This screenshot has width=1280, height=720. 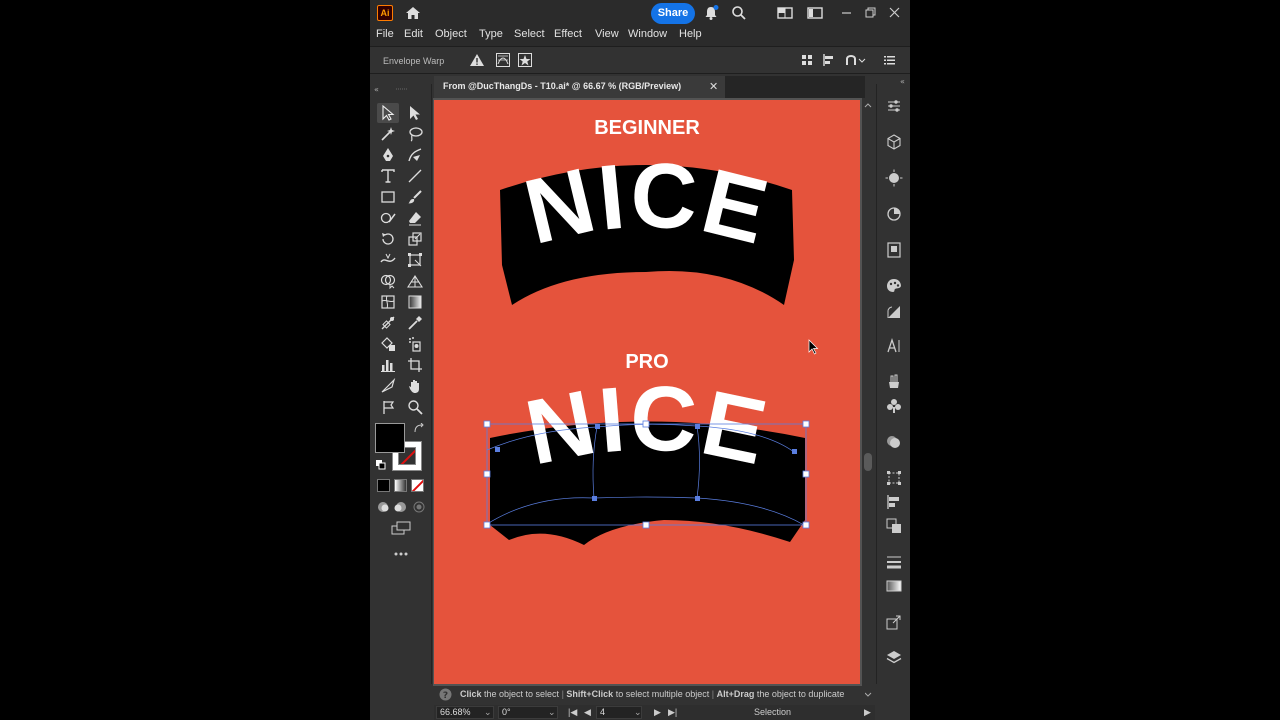 What do you see at coordinates (415, 239) in the screenshot?
I see `scale-tool-icon` at bounding box center [415, 239].